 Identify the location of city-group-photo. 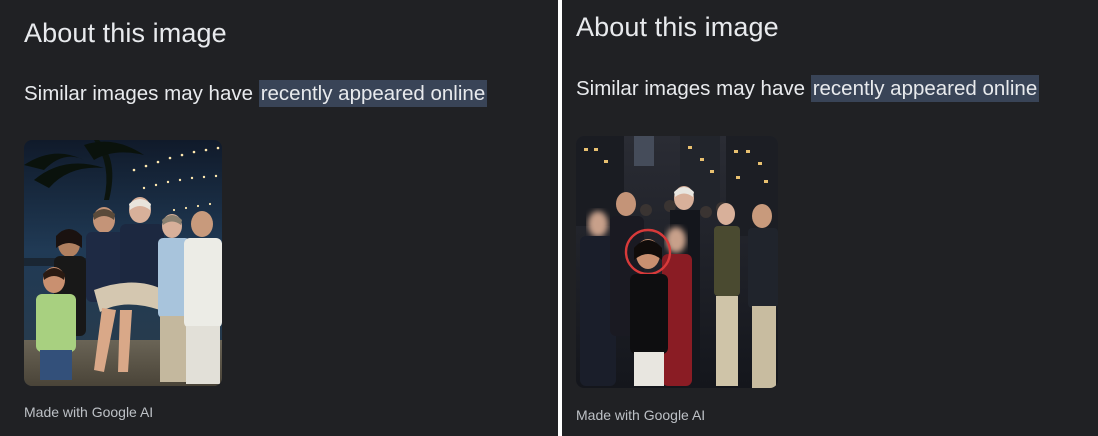
(677, 262).